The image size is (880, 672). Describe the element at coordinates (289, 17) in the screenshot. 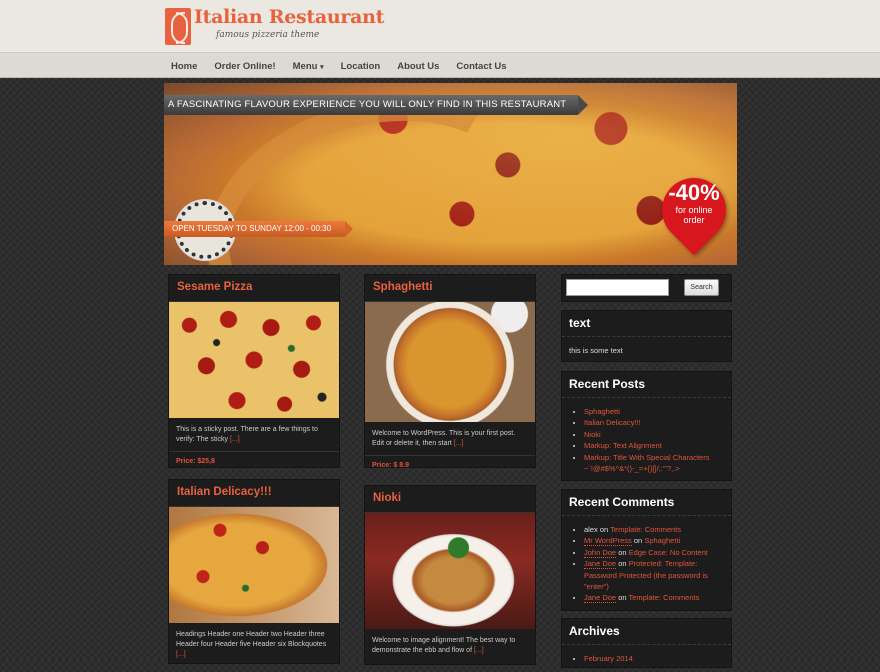

I see `logo-title: Italian Restaurant` at that location.